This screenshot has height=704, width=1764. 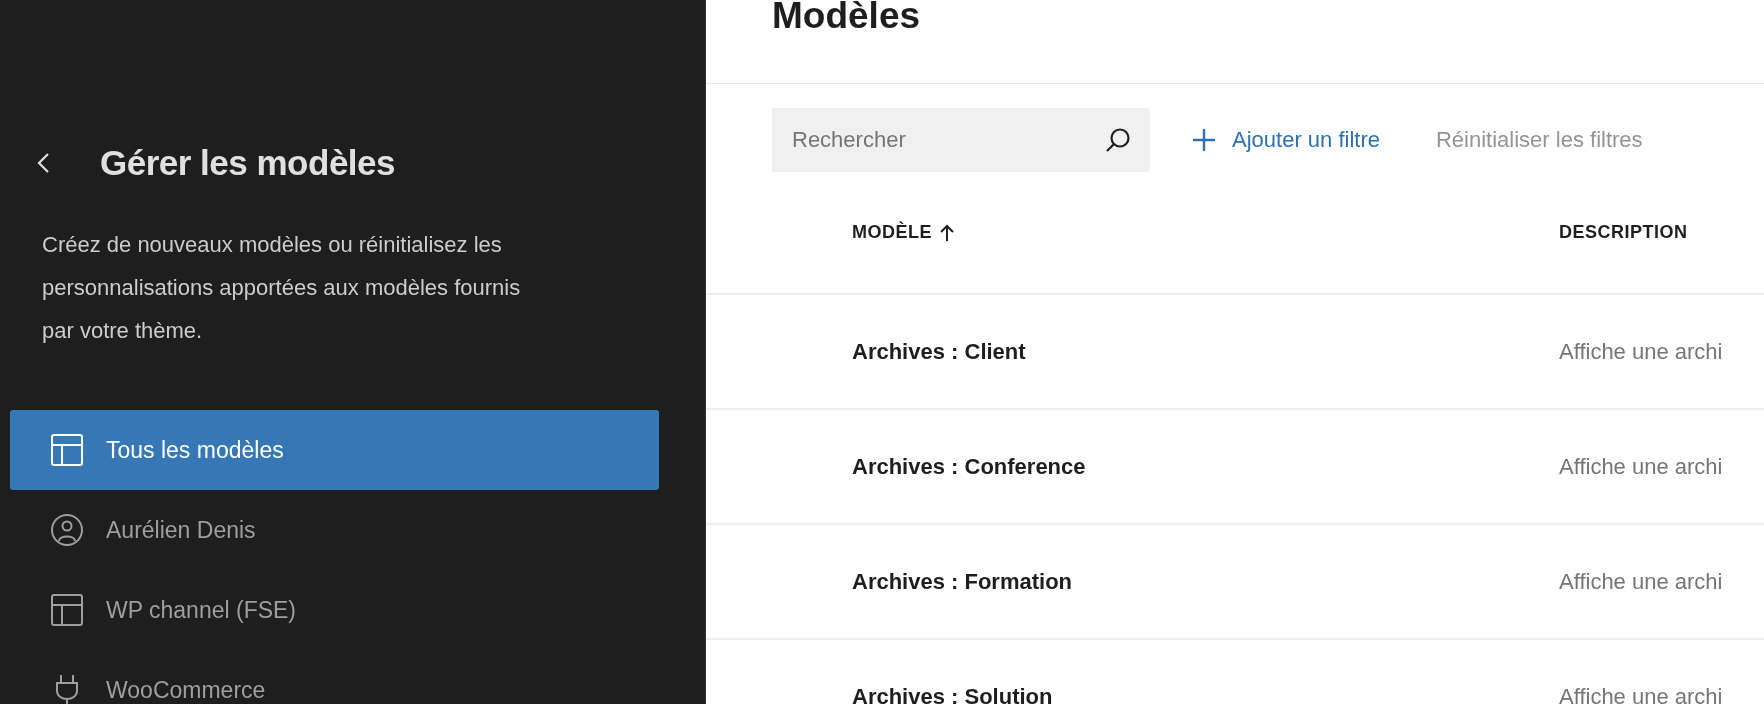 I want to click on column-header: MODÈLE, so click(x=903, y=232).